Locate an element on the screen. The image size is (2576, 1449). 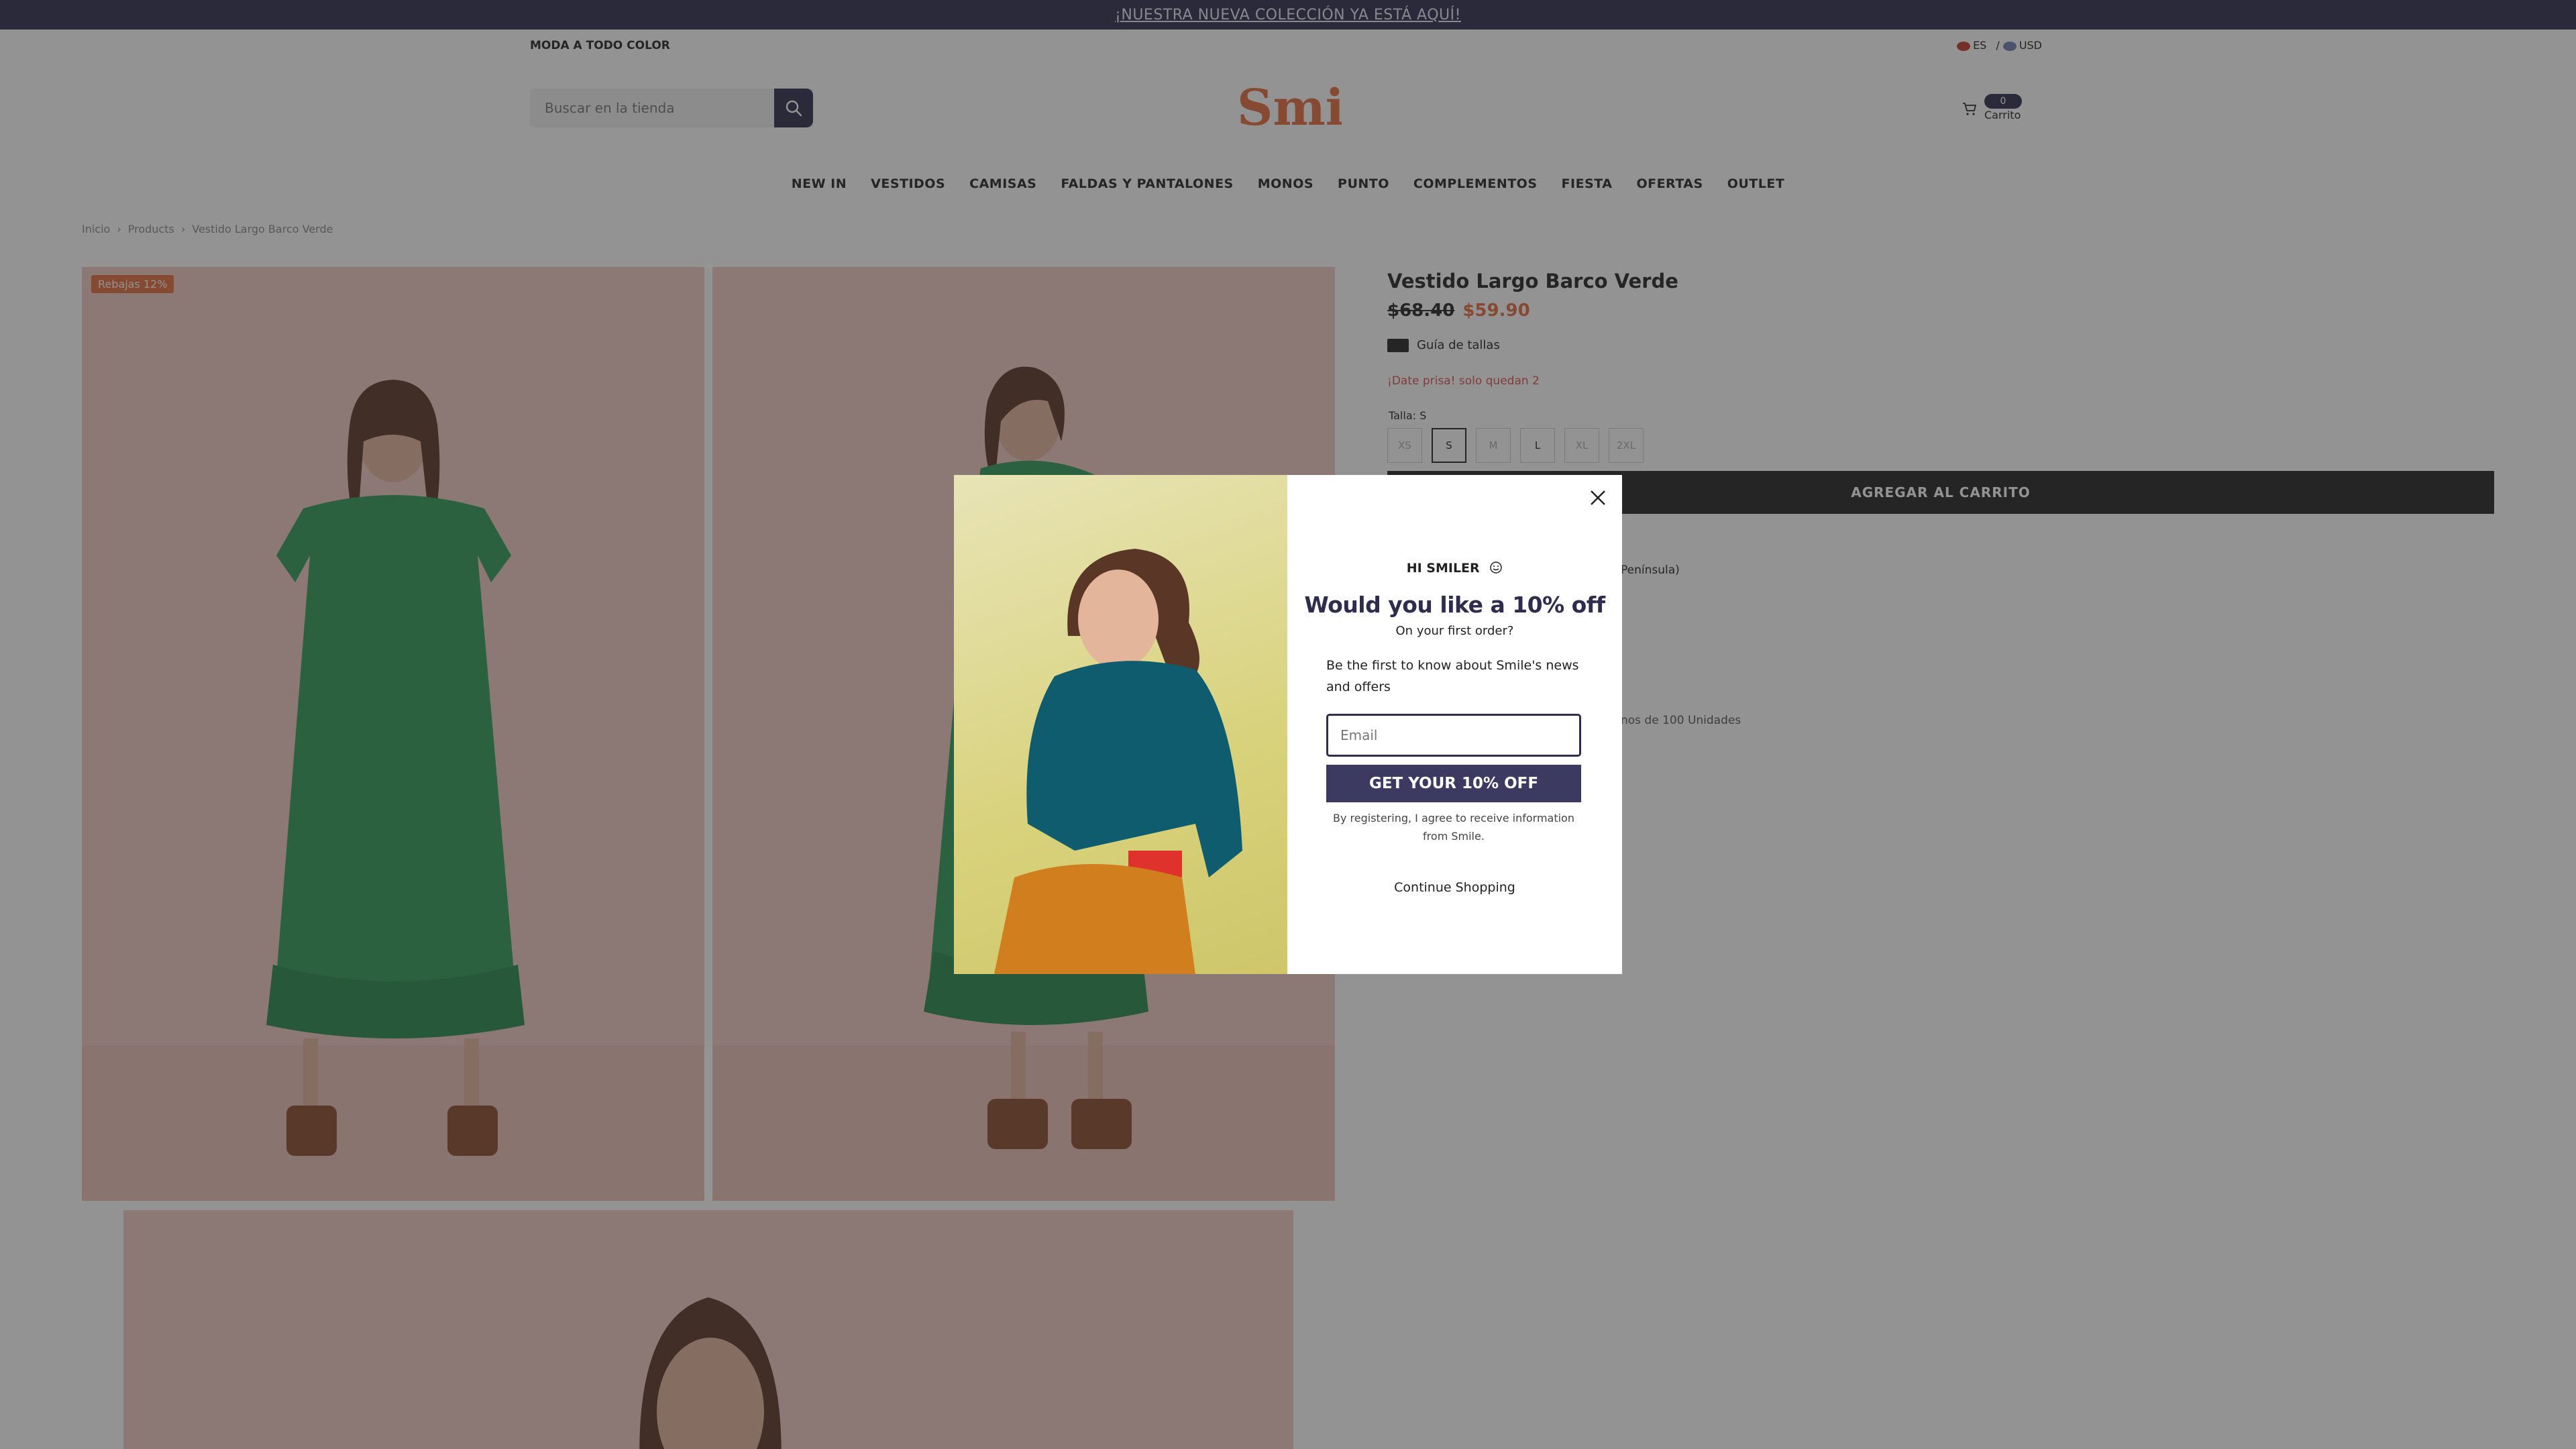
greeting-text: HI SMILER is located at coordinates (1443, 568).